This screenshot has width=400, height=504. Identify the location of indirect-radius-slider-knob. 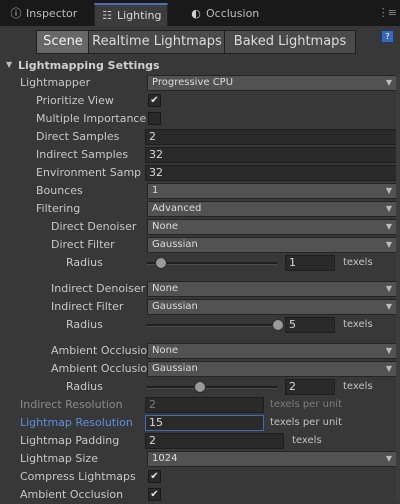
(278, 325).